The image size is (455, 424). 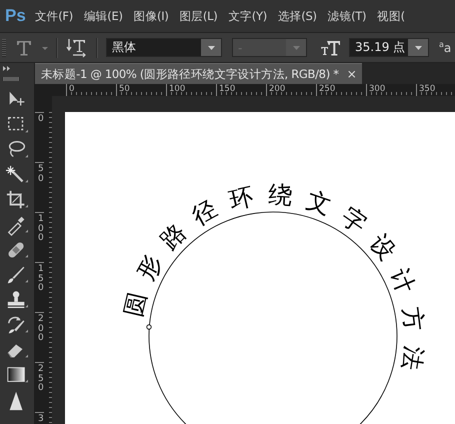 I want to click on menu-item: 文字(Y), so click(x=247, y=16).